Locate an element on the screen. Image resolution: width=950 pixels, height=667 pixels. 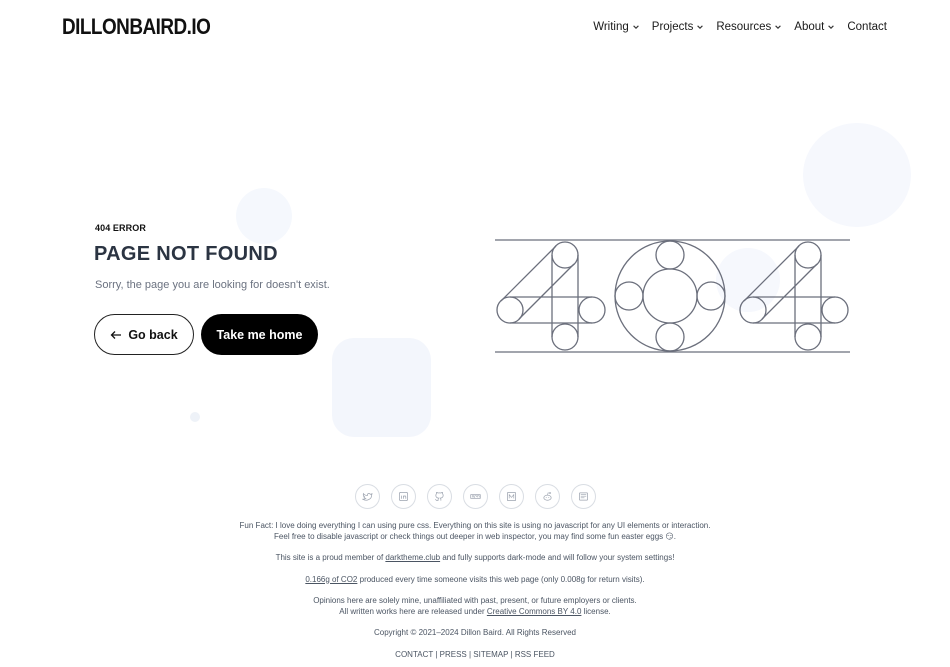
npm-icon is located at coordinates (475, 496).